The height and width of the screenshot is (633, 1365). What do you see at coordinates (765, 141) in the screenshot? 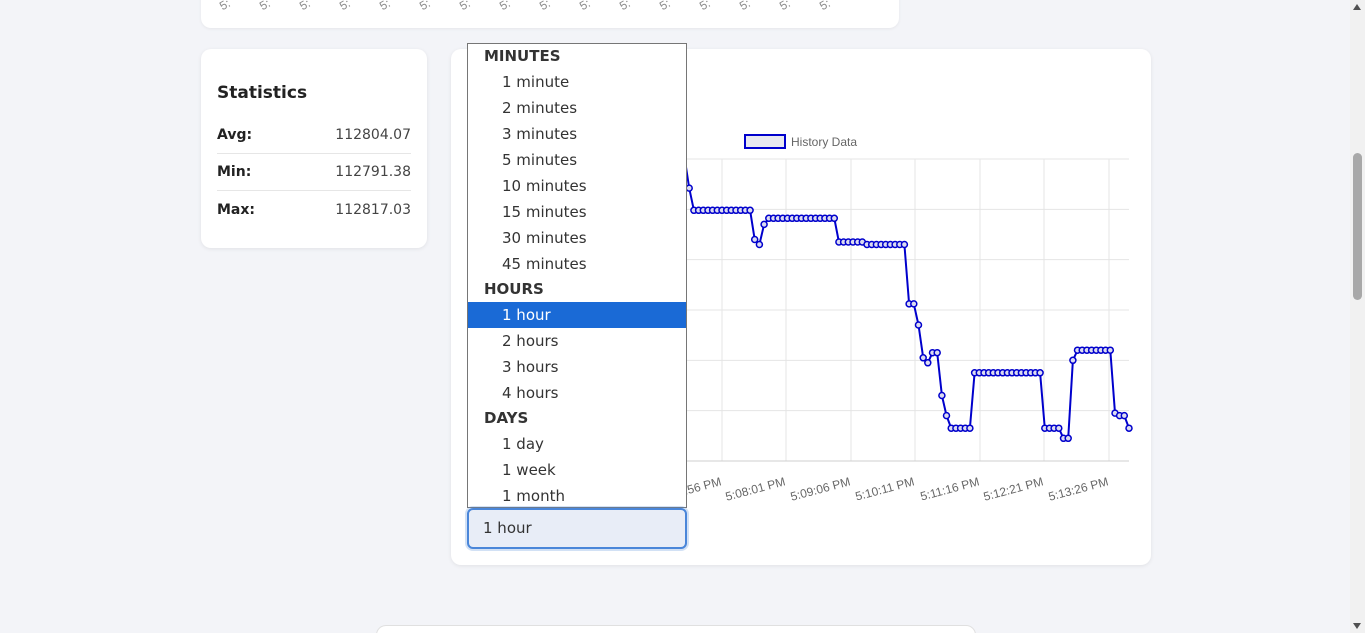
I see `legend-swatch` at bounding box center [765, 141].